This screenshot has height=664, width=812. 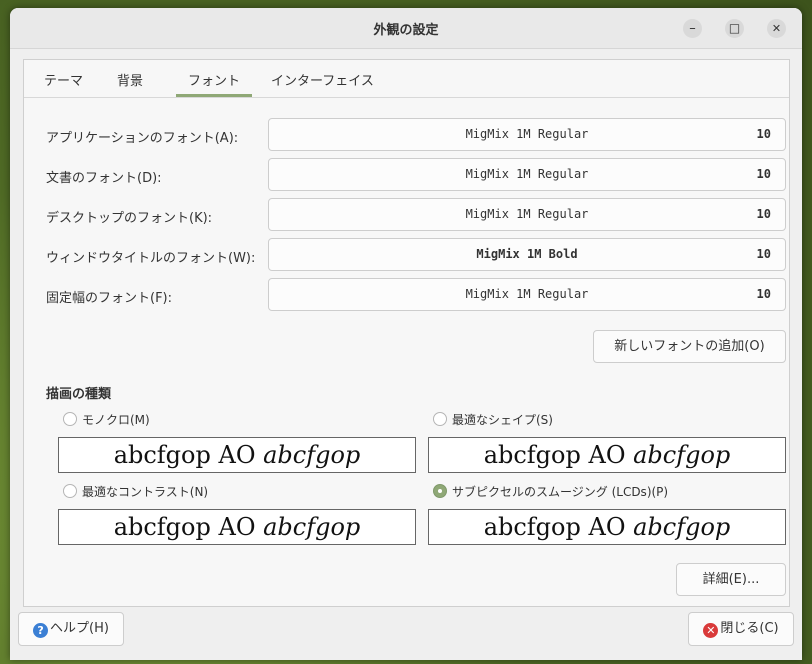 I want to click on desktop-font-button: MigMix 1M Regular 10, so click(x=527, y=214).